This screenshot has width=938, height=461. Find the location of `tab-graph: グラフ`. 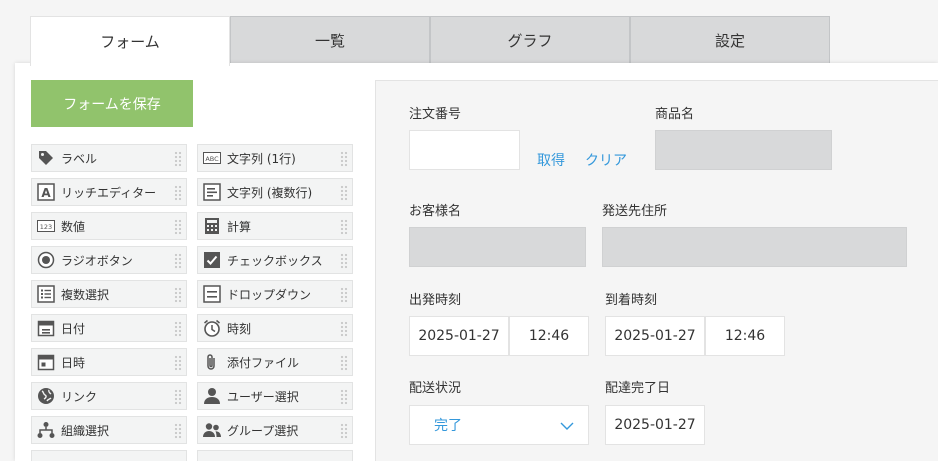

tab-graph: グラフ is located at coordinates (530, 40).